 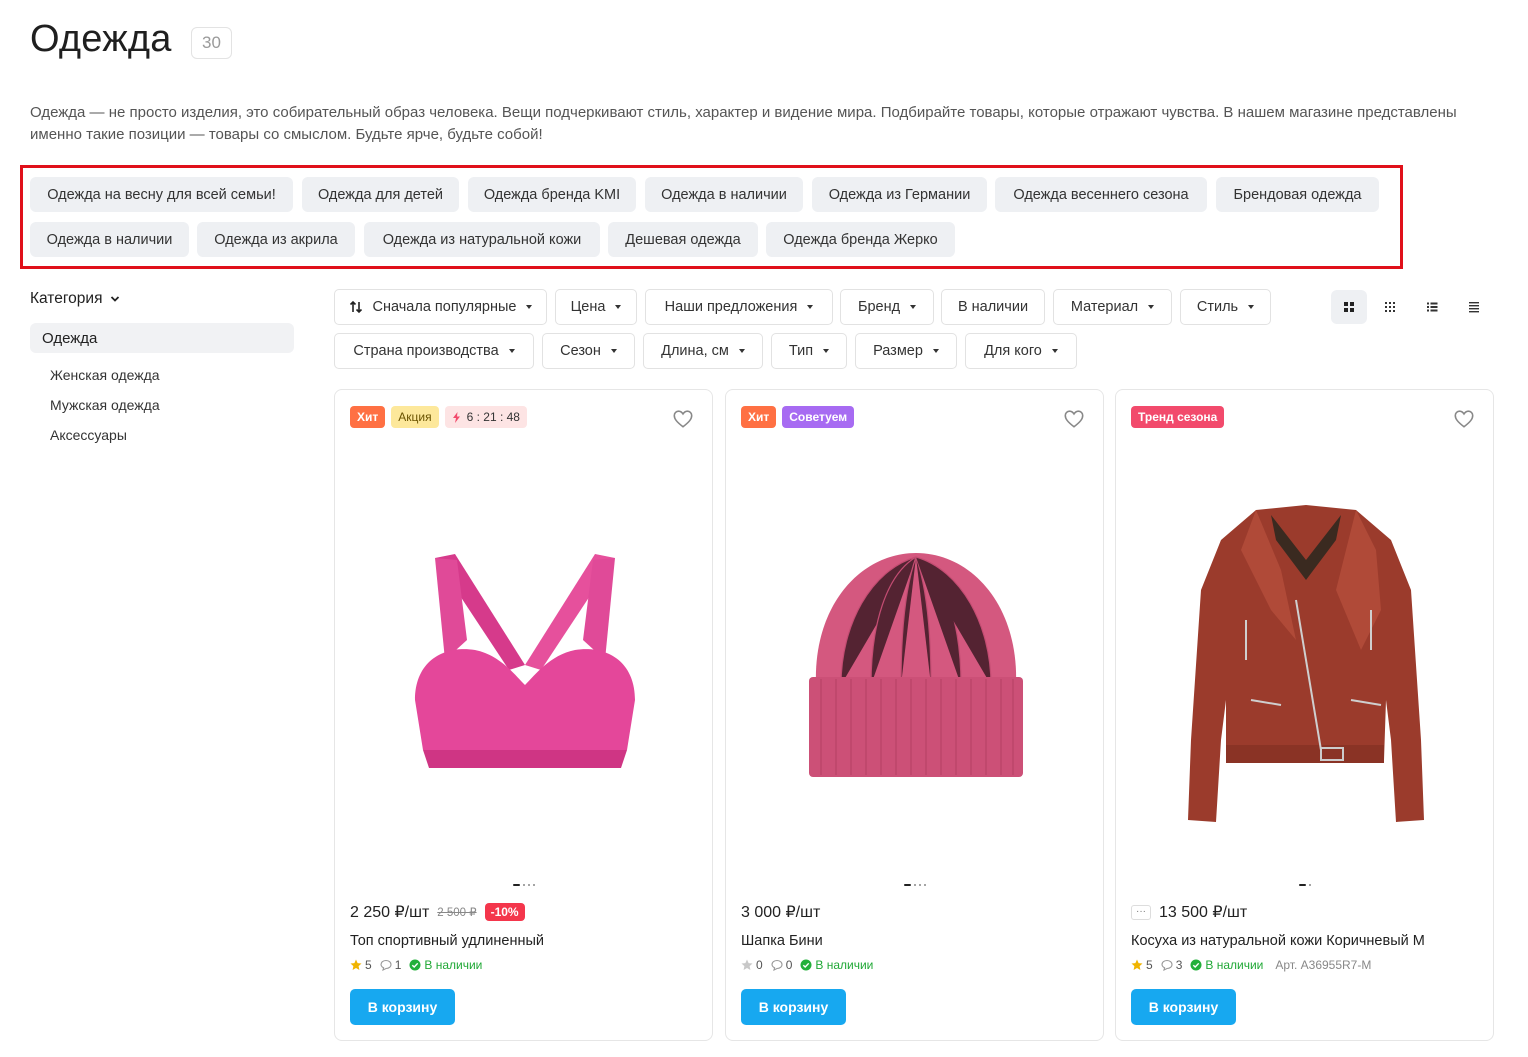 I want to click on tag-link: Дешевая одежда, so click(x=683, y=239).